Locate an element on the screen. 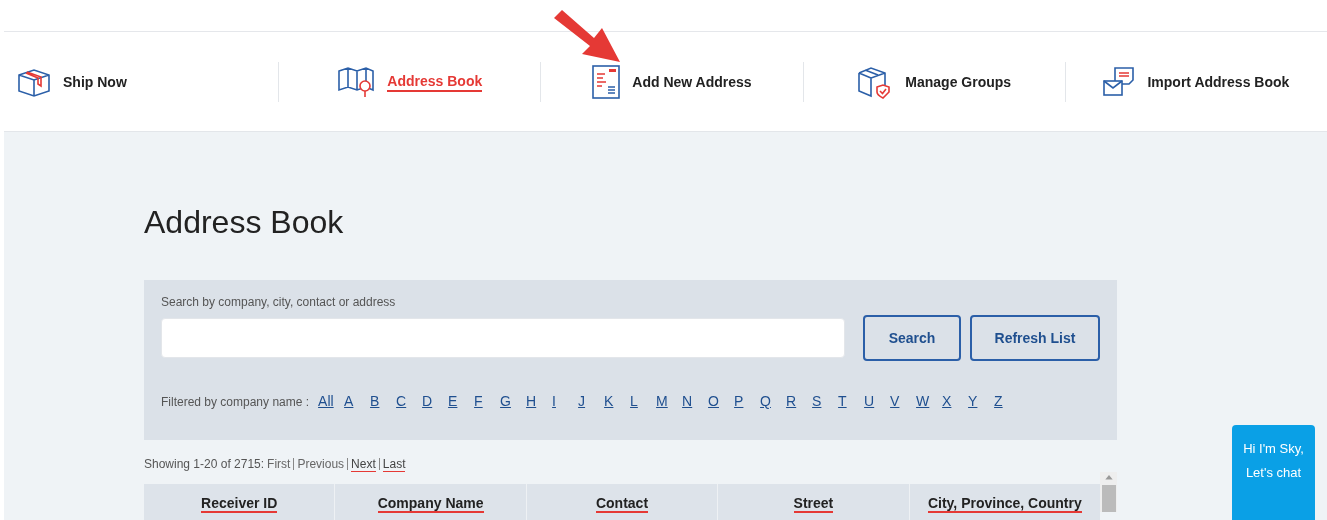 The width and height of the screenshot is (1327, 520). letter-link: O is located at coordinates (721, 401).